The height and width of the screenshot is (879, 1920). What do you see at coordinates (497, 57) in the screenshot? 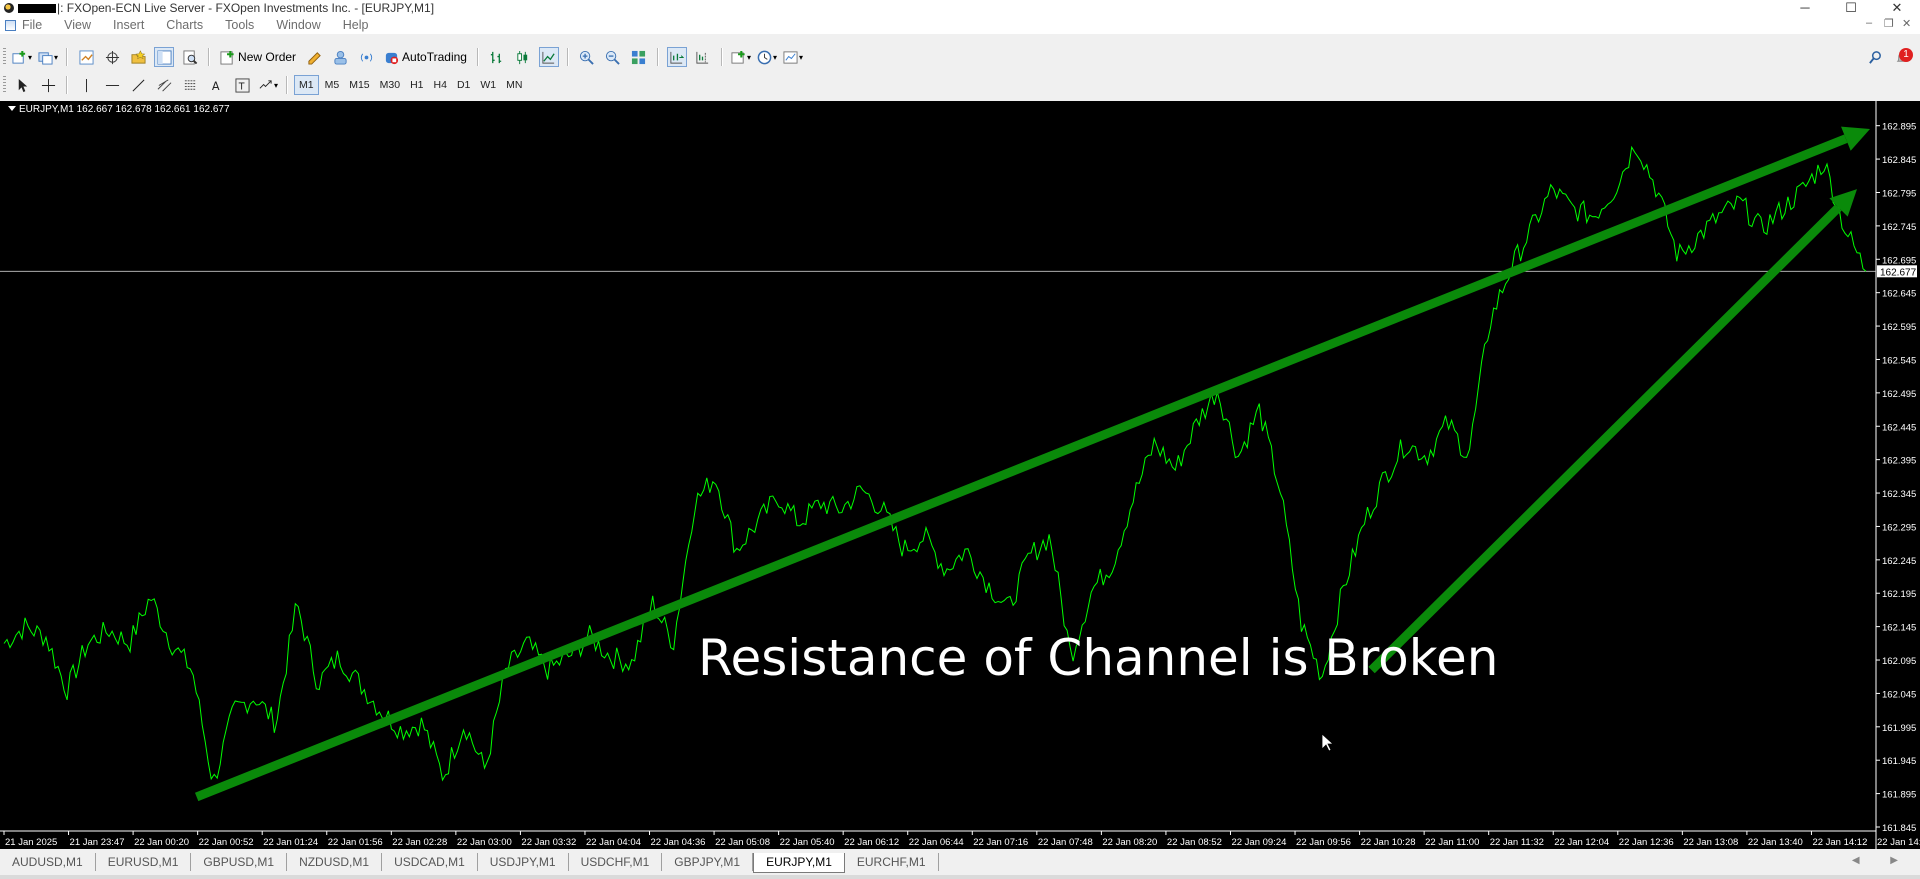
I see `bar-chart-button` at bounding box center [497, 57].